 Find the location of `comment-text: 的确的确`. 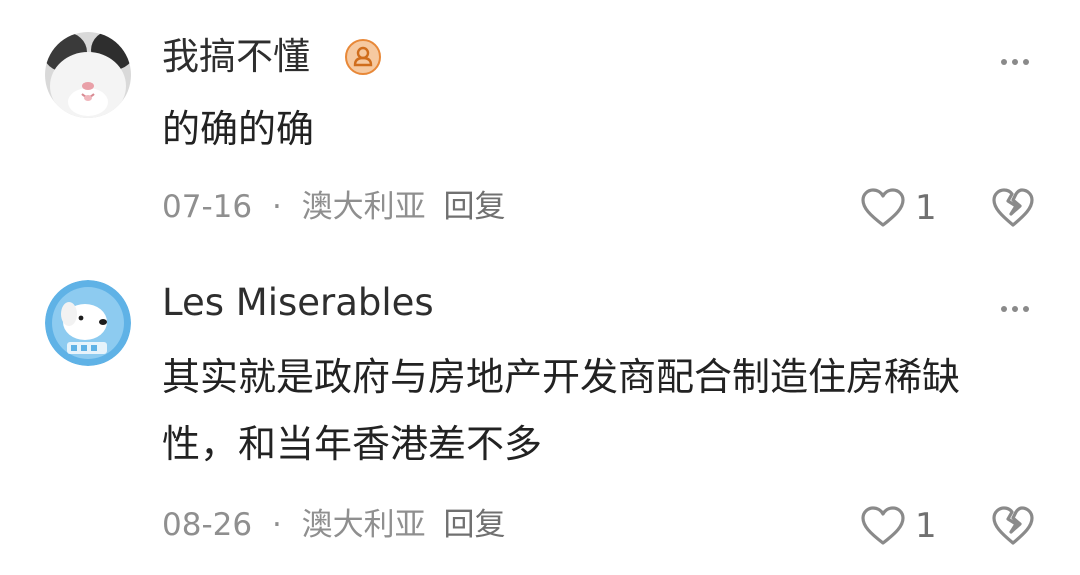

comment-text: 的确的确 is located at coordinates (238, 129).